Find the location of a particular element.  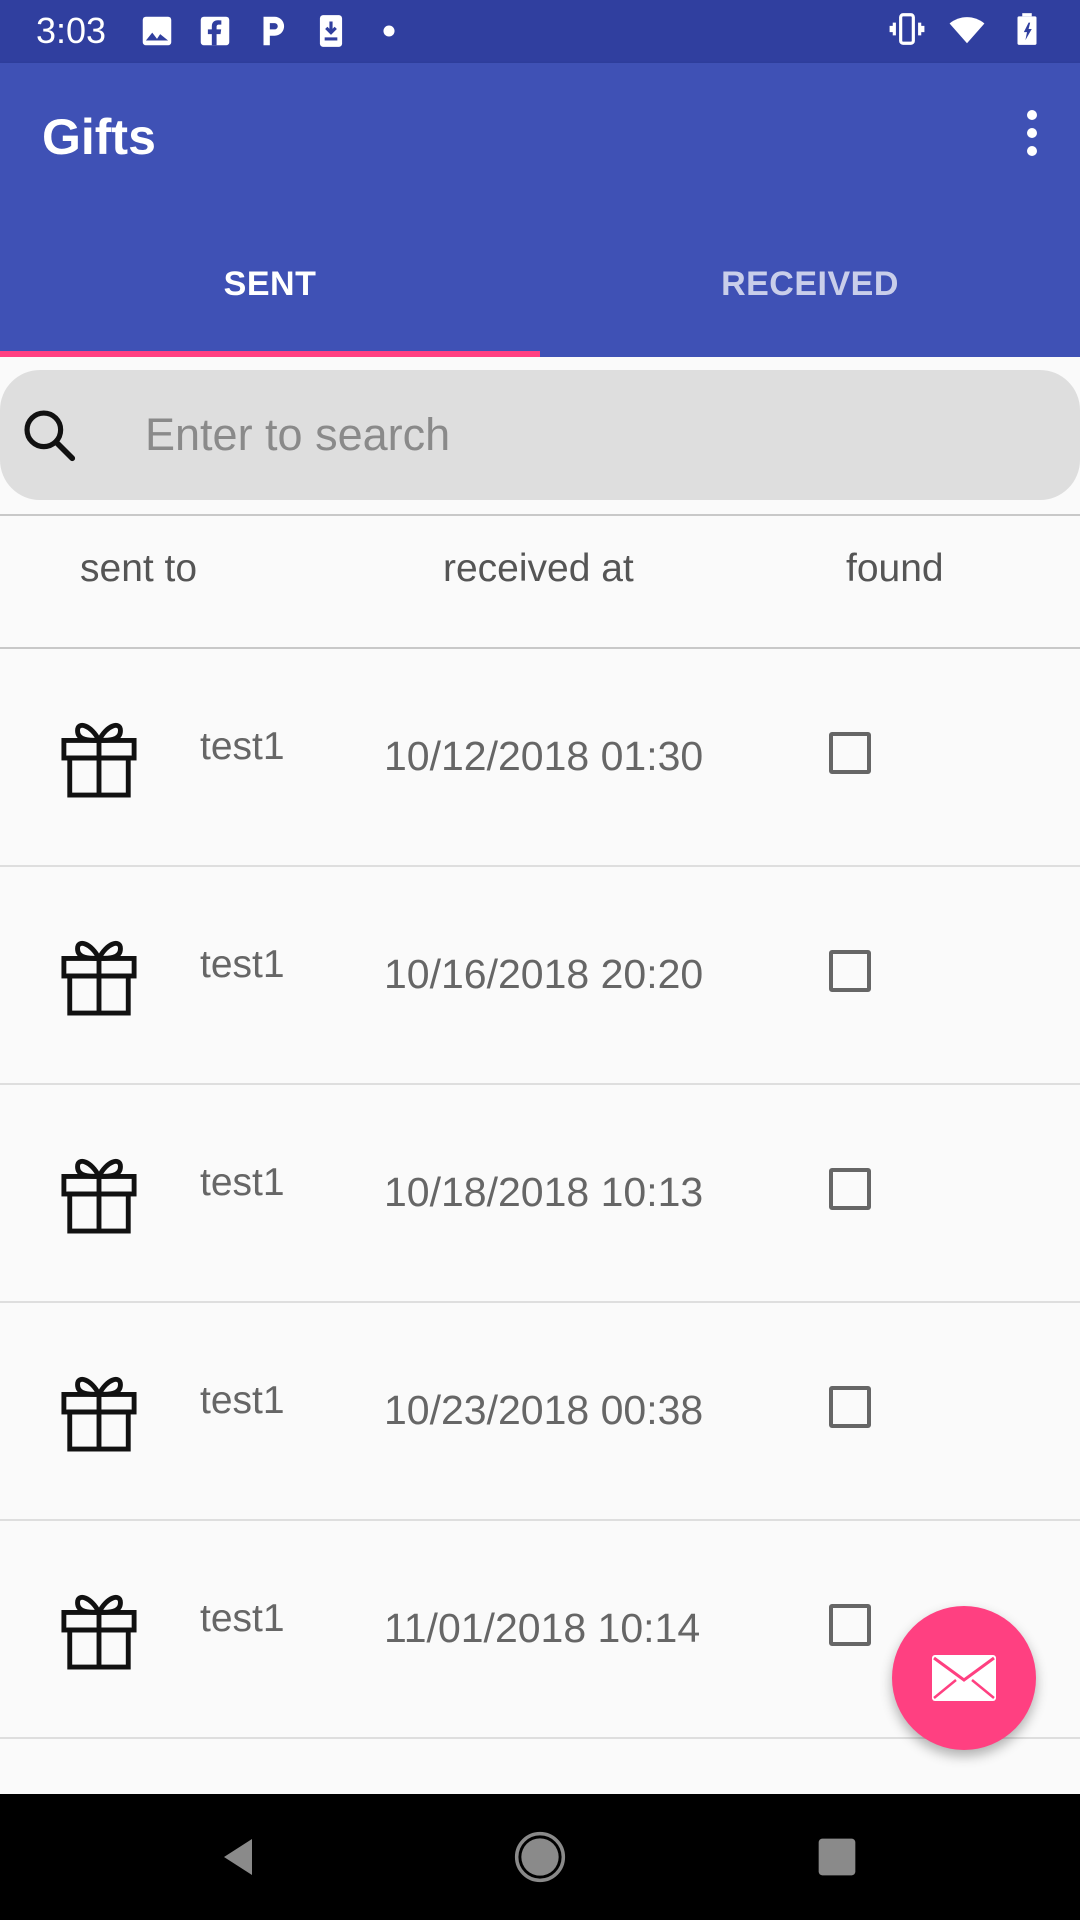

header-found: found is located at coordinates (895, 568).